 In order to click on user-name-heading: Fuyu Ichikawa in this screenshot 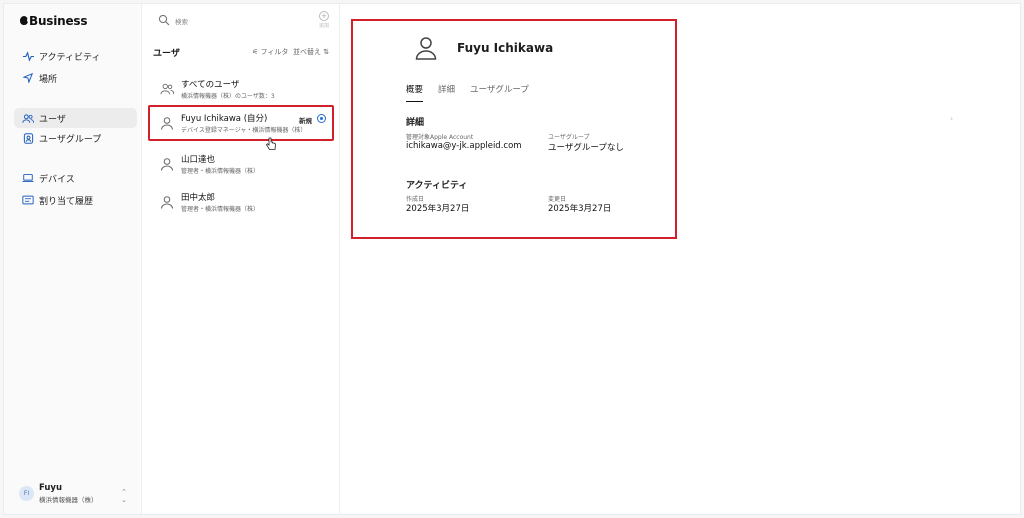, I will do `click(505, 48)`.